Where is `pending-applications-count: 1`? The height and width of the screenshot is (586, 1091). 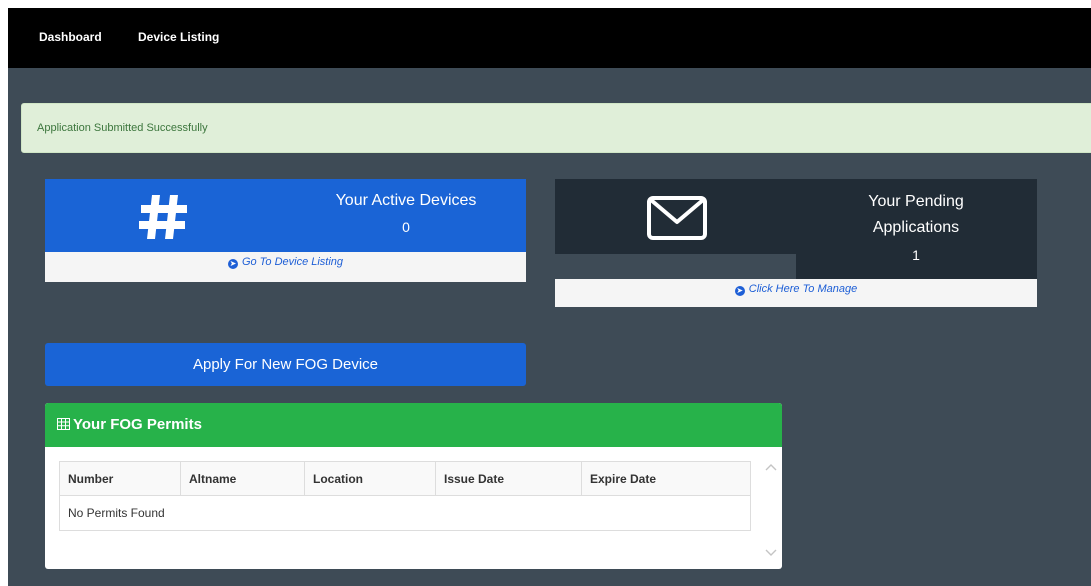 pending-applications-count: 1 is located at coordinates (916, 255).